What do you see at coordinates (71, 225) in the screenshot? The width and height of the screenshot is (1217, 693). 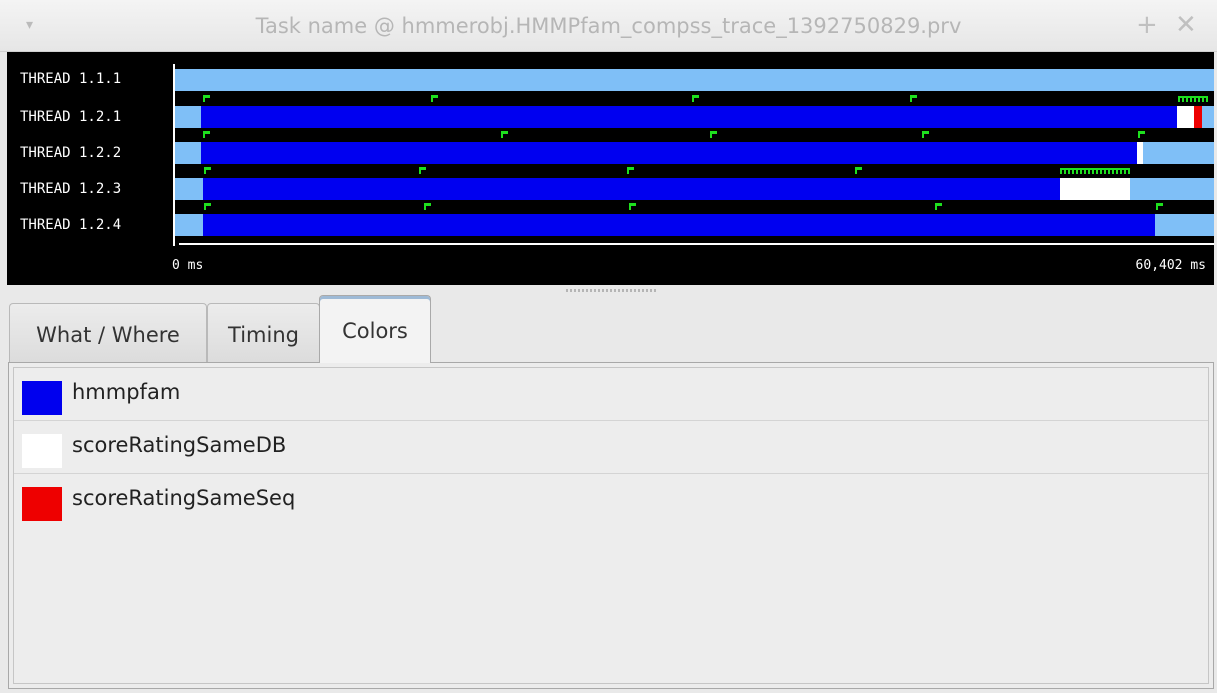 I see `thread-label: THREAD 1.2.4` at bounding box center [71, 225].